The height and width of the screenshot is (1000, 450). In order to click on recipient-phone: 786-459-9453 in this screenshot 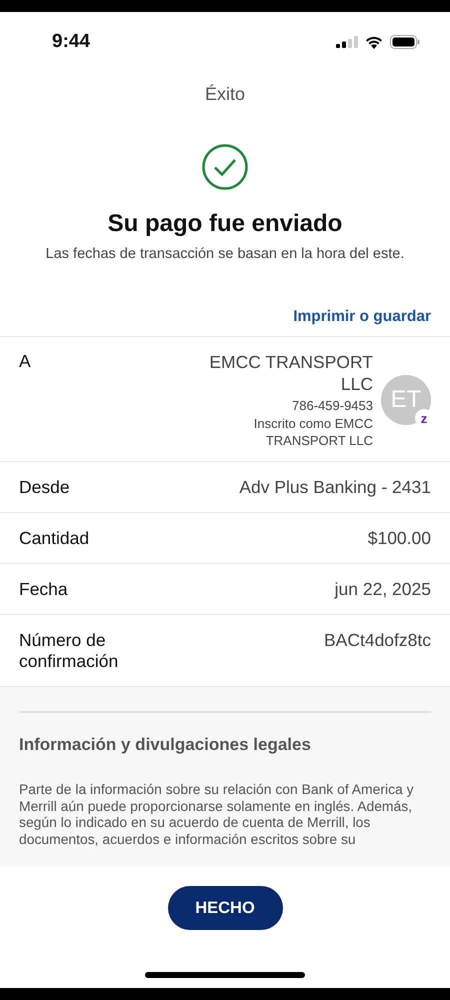, I will do `click(332, 405)`.